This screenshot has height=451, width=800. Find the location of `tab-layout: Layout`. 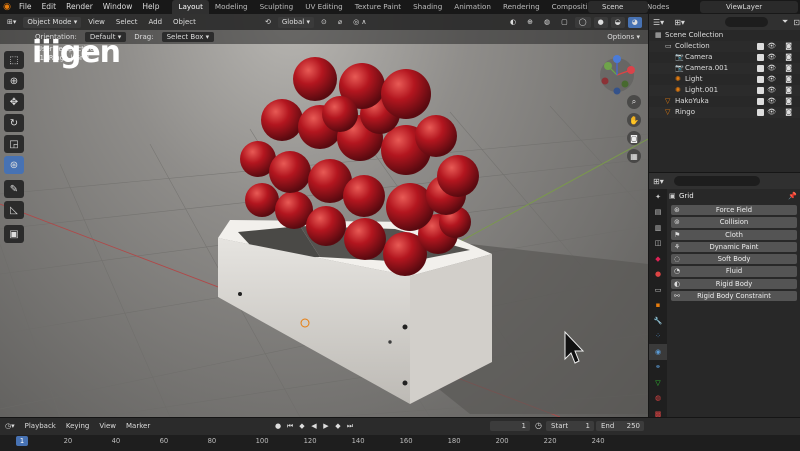

tab-layout: Layout is located at coordinates (190, 7).